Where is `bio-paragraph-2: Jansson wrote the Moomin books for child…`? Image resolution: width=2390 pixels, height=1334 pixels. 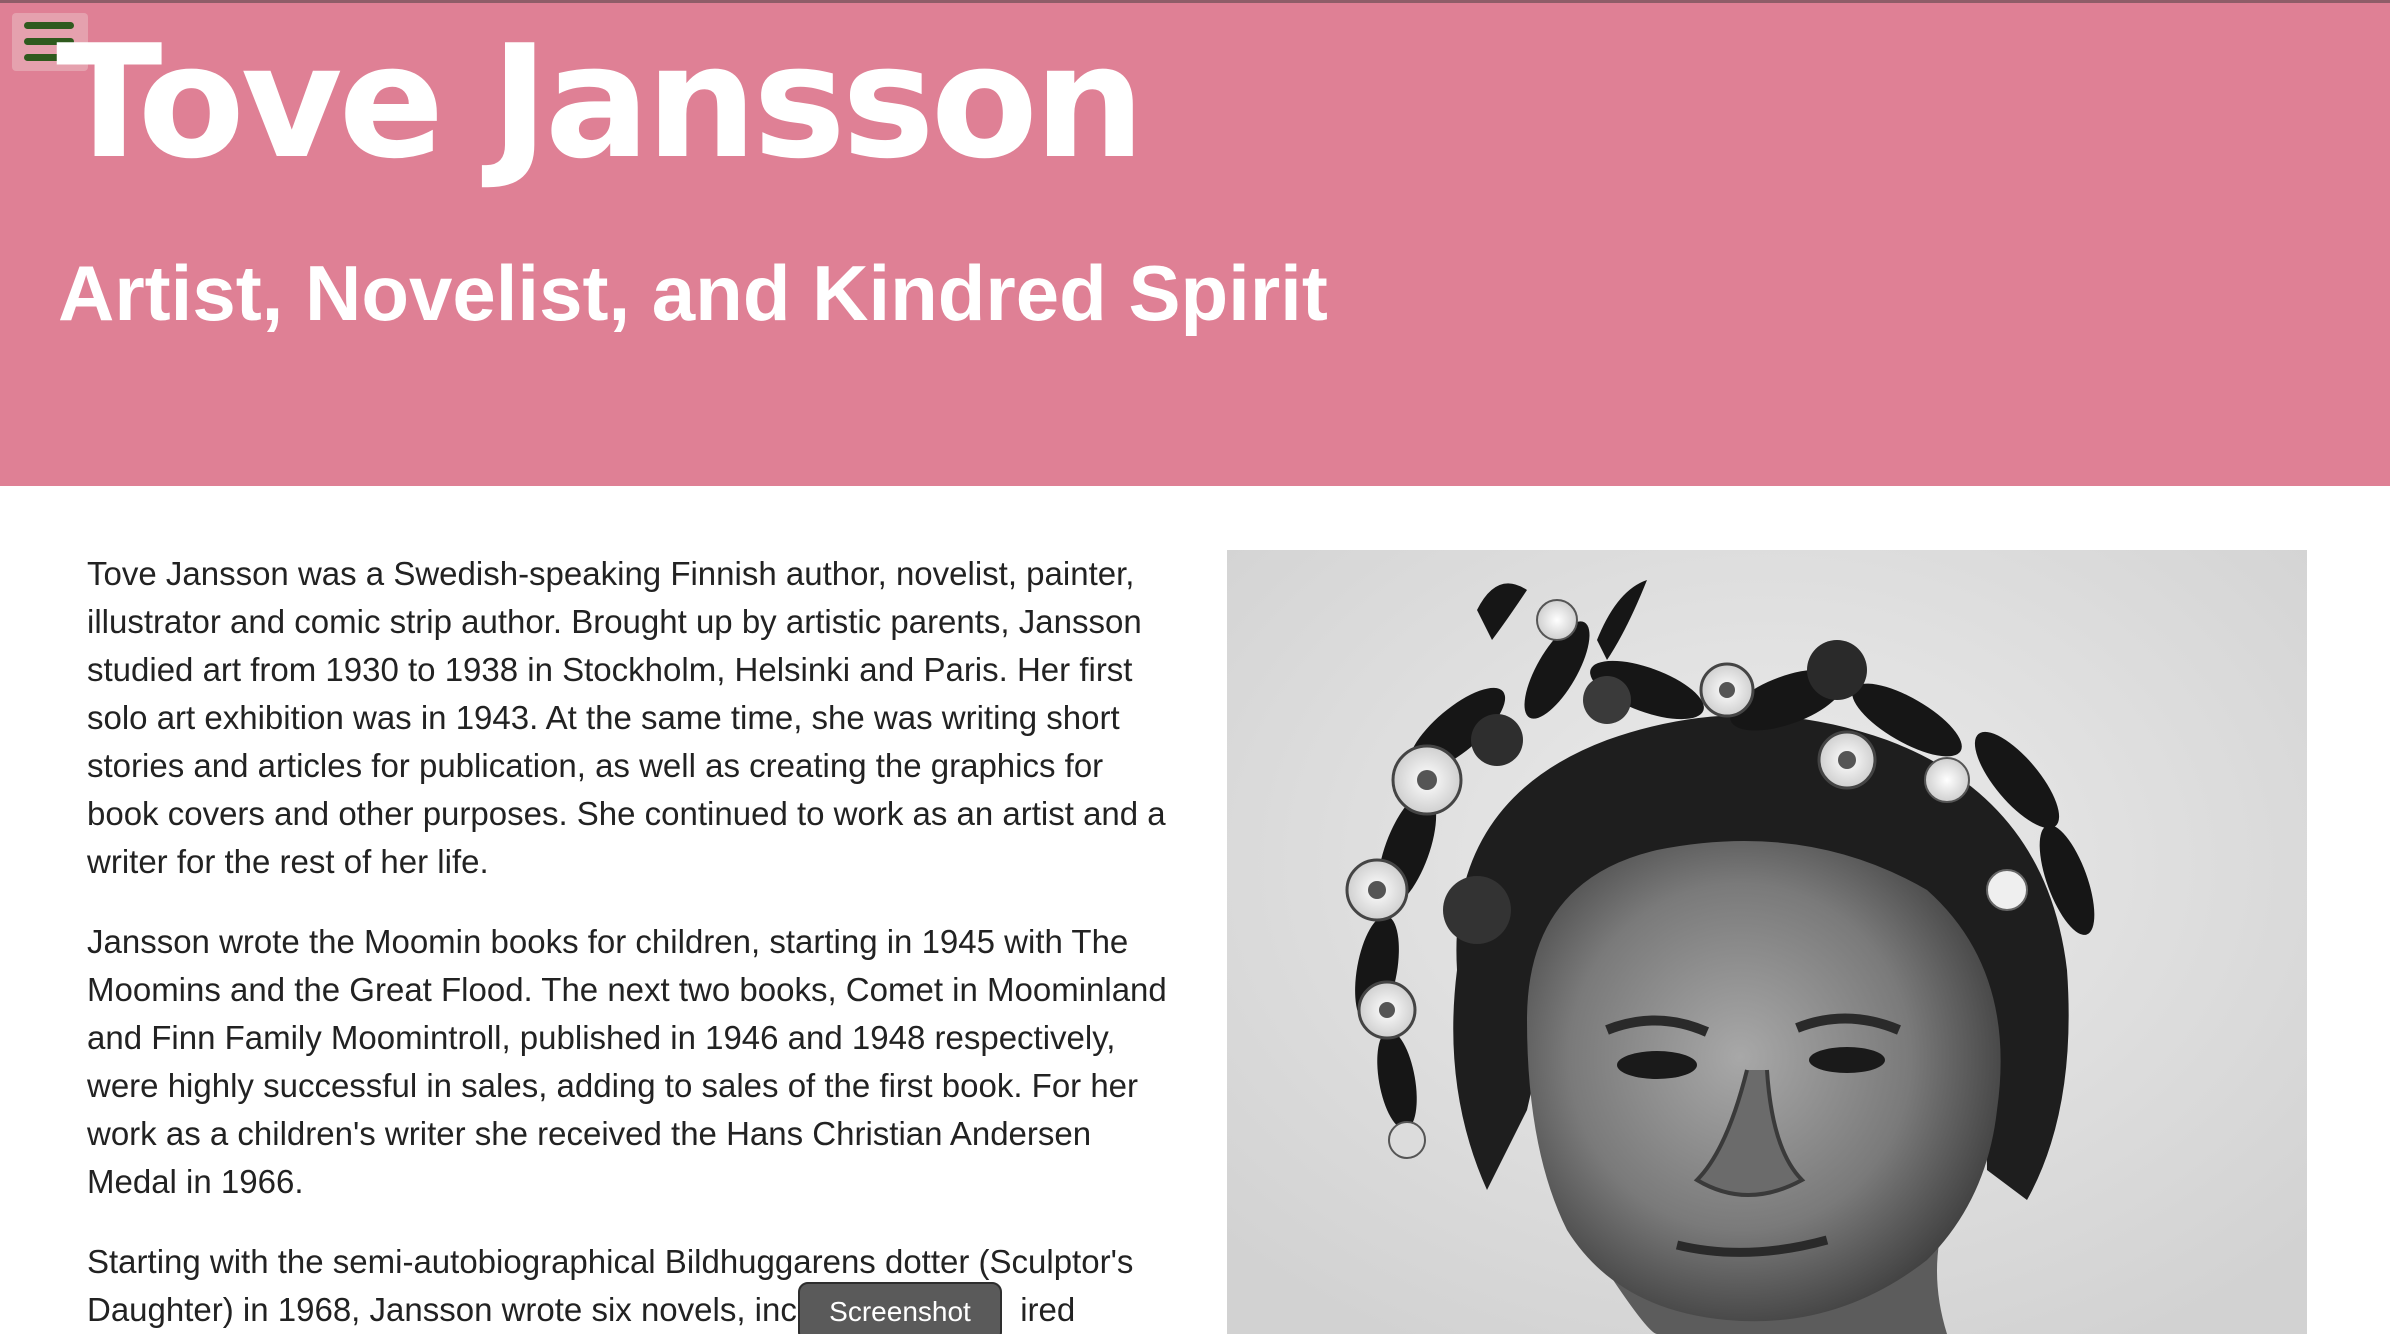
bio-paragraph-2: Jansson wrote the Moomin books for child… is located at coordinates (627, 1061).